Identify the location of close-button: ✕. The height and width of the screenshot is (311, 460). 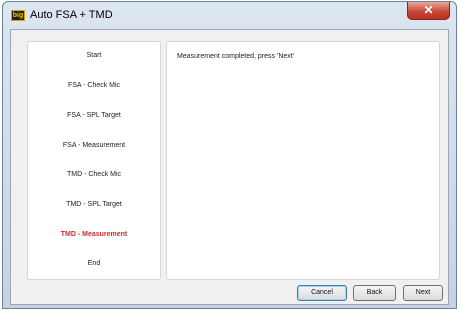
(428, 11).